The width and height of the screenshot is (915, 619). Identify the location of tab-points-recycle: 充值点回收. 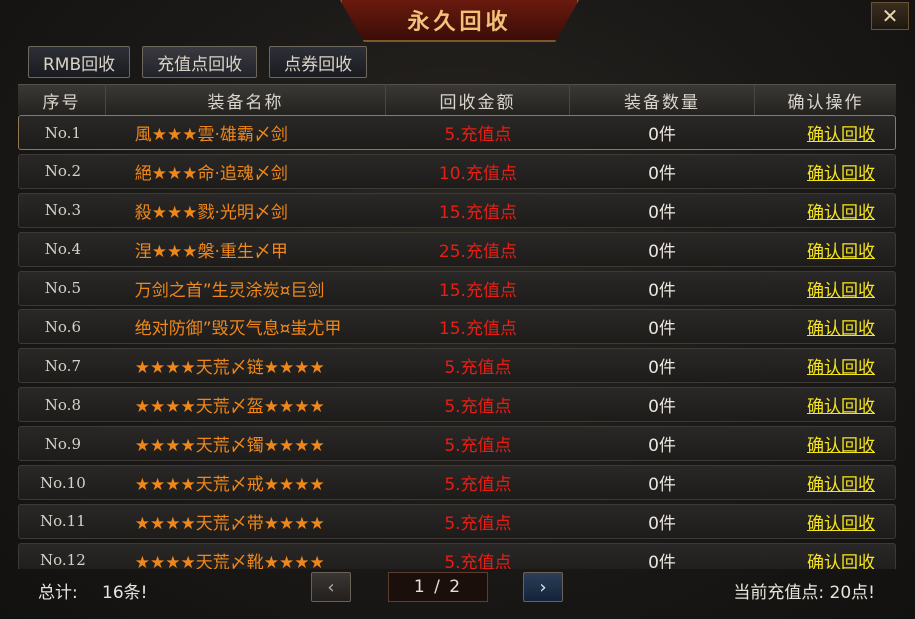
(200, 62).